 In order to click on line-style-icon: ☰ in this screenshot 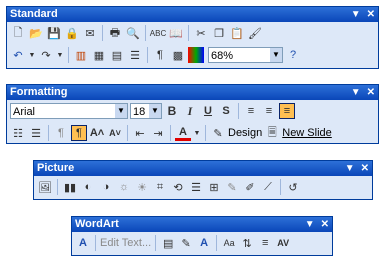, I will do `click(196, 187)`.